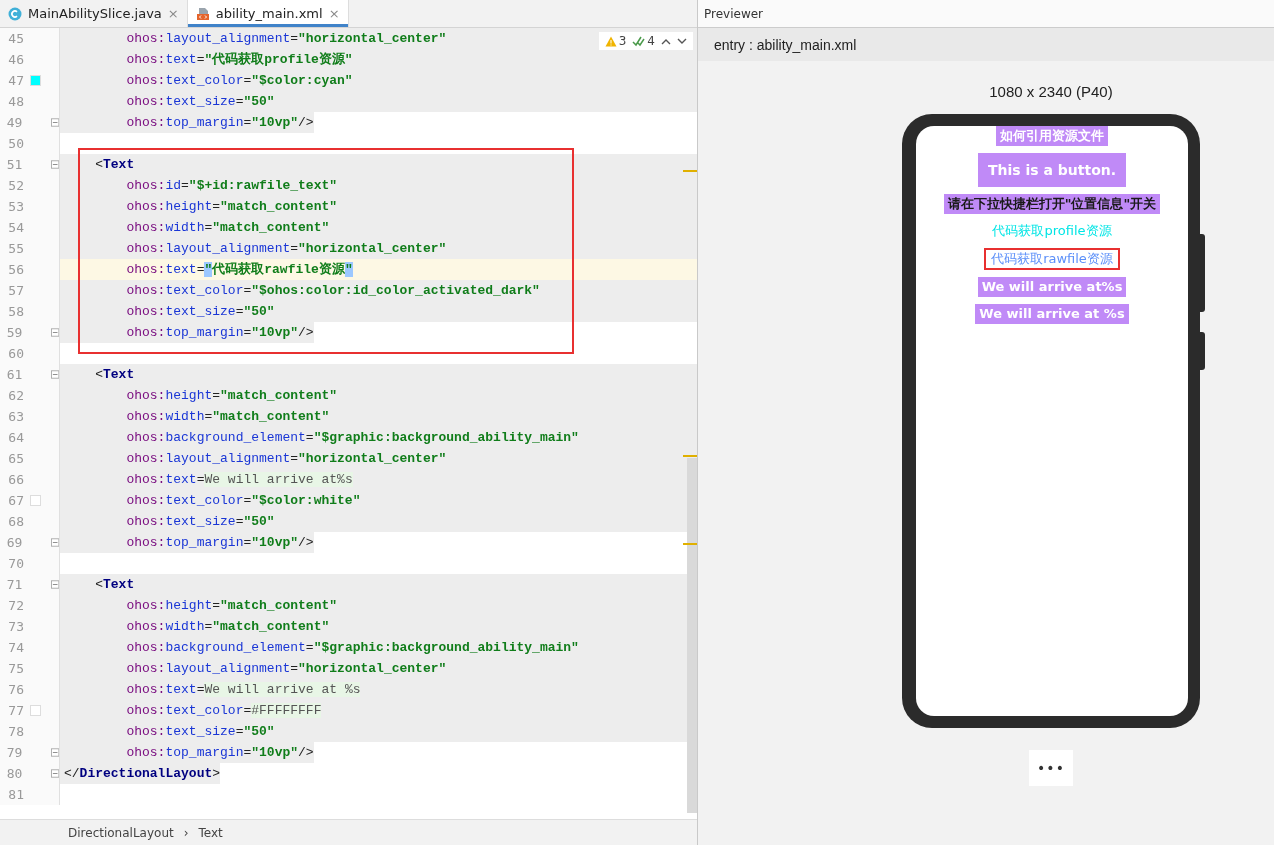  I want to click on code-line: ohos:text="代码获取profile资源", so click(239, 60).